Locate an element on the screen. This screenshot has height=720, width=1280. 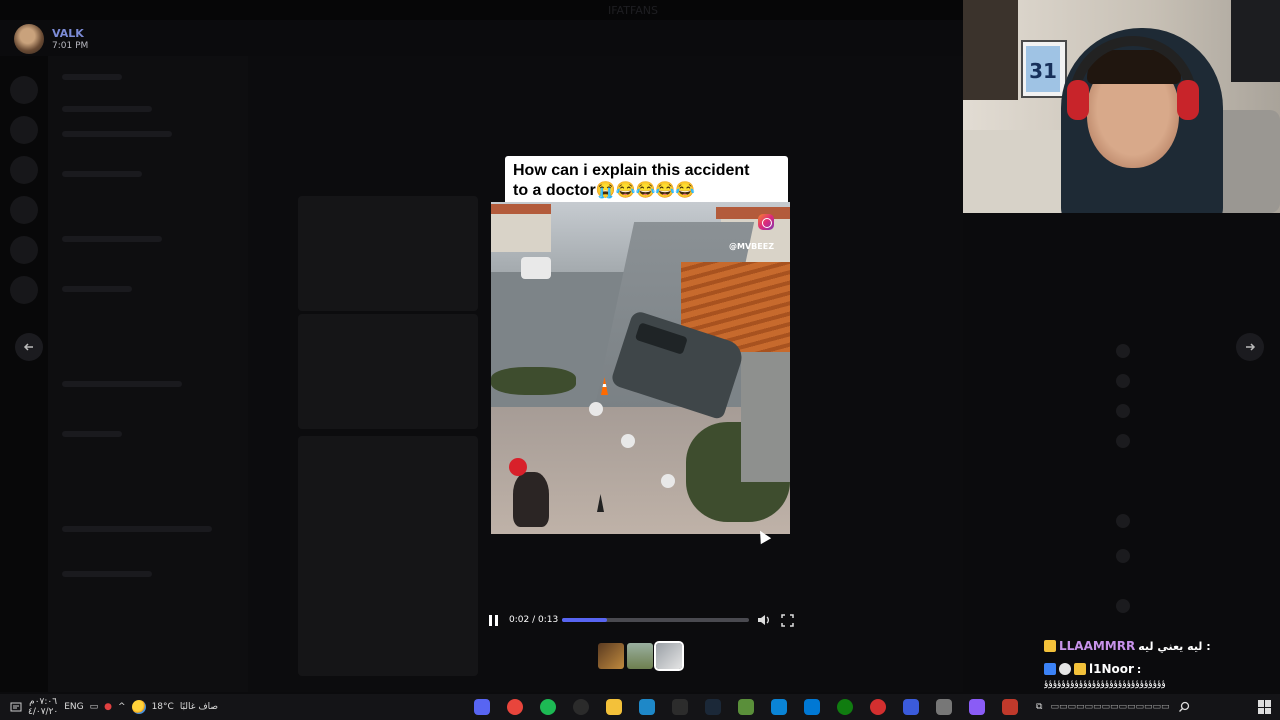
search-icon is located at coordinates (1184, 707).